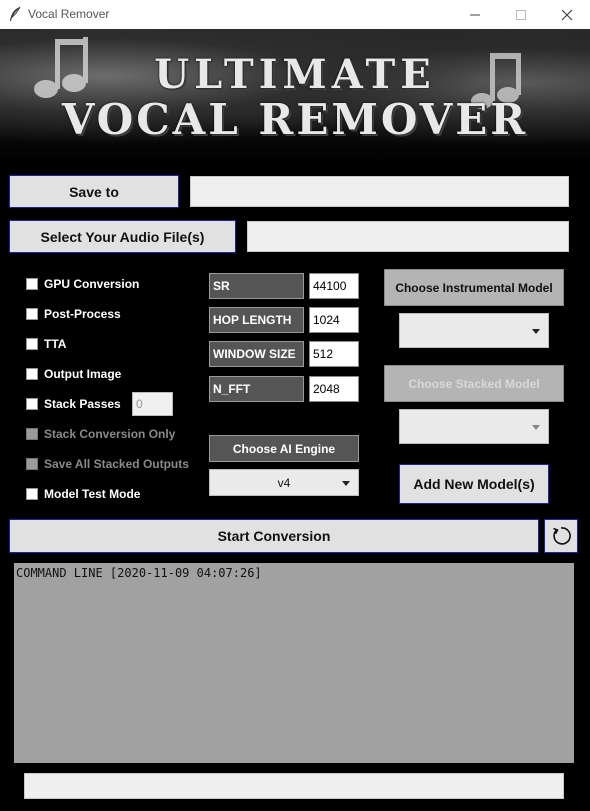  What do you see at coordinates (474, 287) in the screenshot?
I see `choose-instrumental-model-button: Choose Instrumental Model` at bounding box center [474, 287].